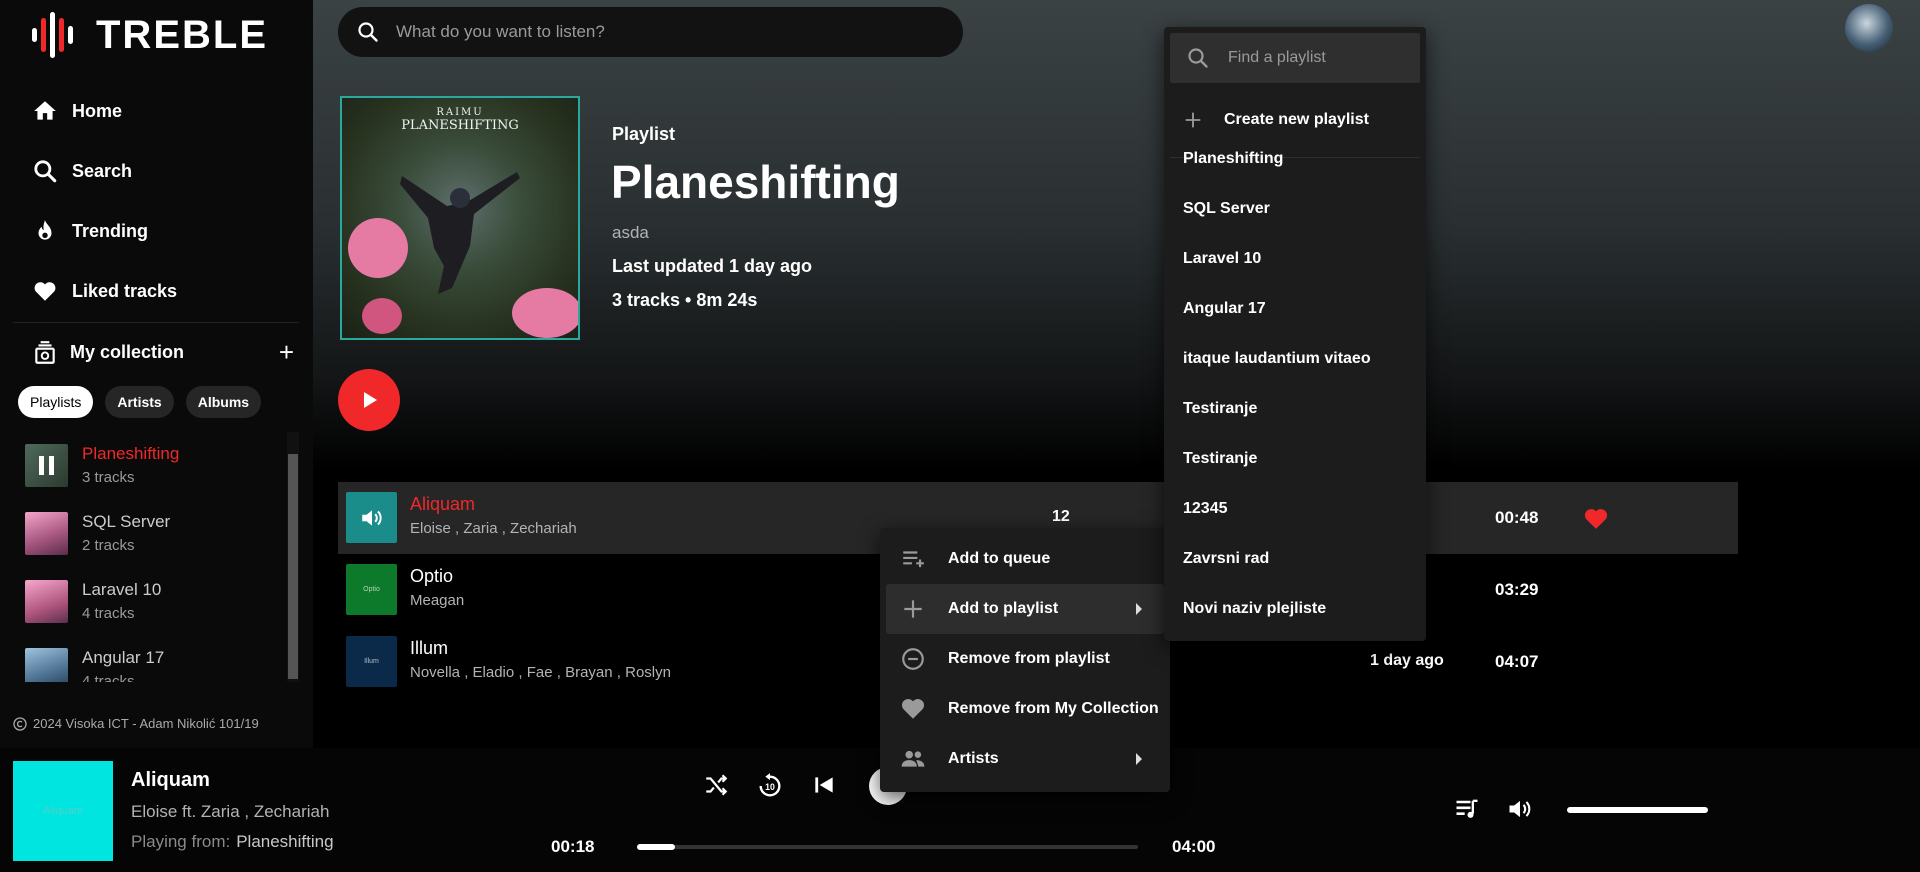 Image resolution: width=1920 pixels, height=872 pixels. I want to click on create-new-playlist-button: Create new playlist, so click(1275, 120).